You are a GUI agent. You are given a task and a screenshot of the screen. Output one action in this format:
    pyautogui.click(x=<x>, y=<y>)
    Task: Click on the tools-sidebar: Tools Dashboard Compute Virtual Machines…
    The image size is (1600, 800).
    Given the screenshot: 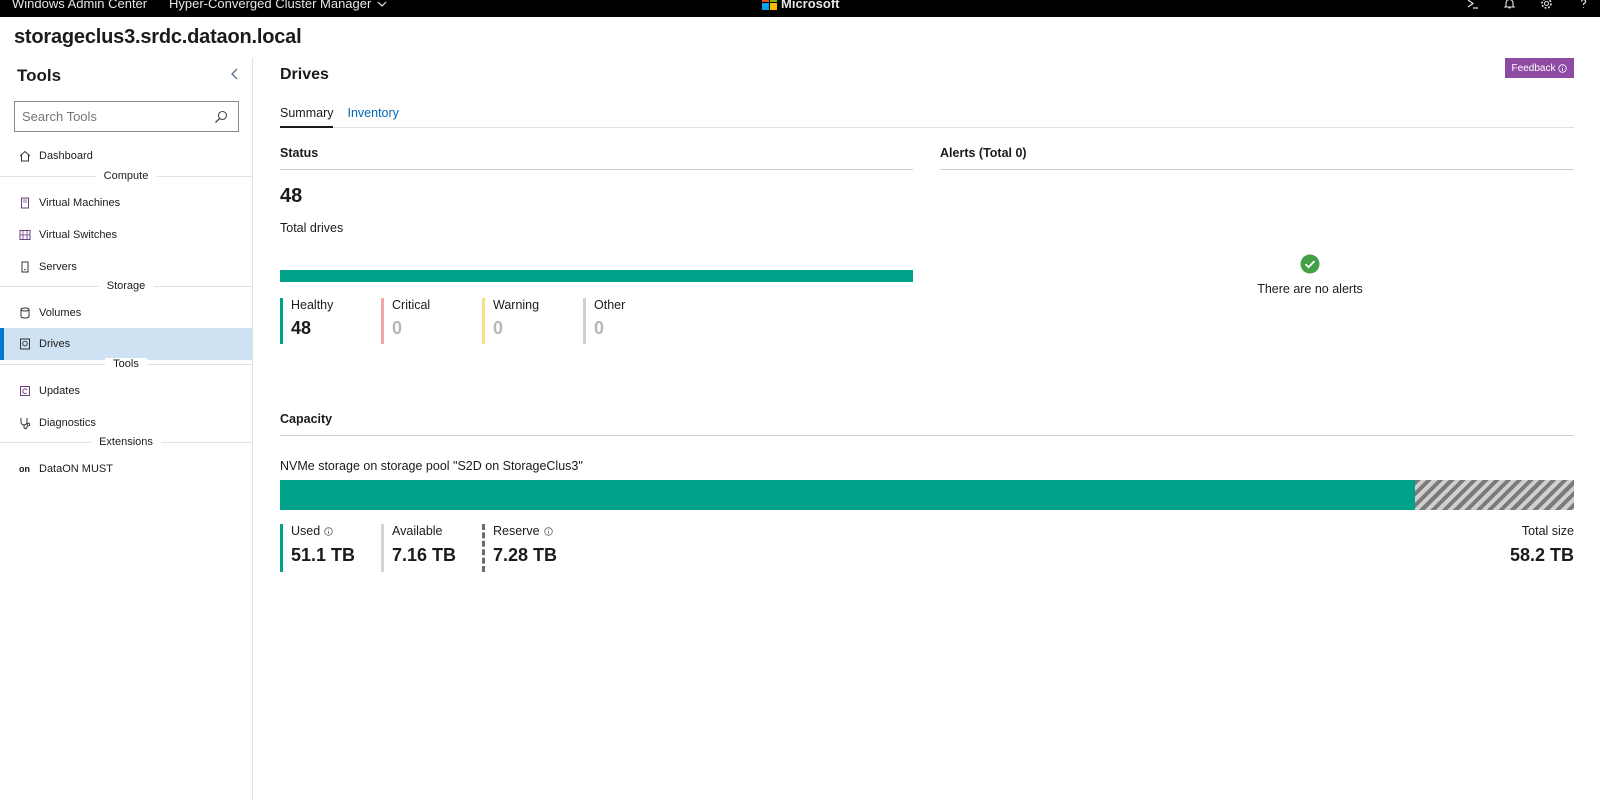 What is the action you would take?
    pyautogui.click(x=126, y=429)
    